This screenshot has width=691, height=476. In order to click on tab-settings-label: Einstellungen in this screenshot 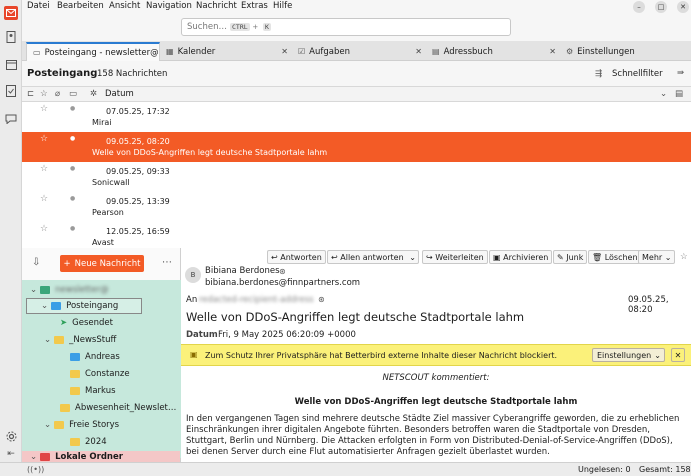, I will do `click(606, 51)`.